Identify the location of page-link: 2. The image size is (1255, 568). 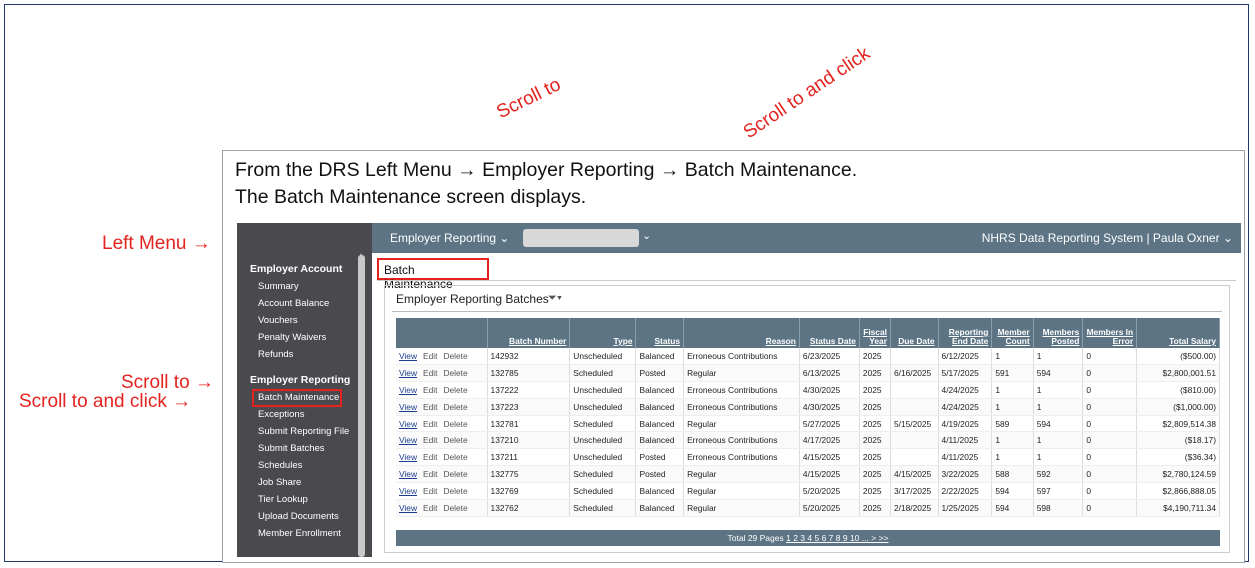
(794, 538).